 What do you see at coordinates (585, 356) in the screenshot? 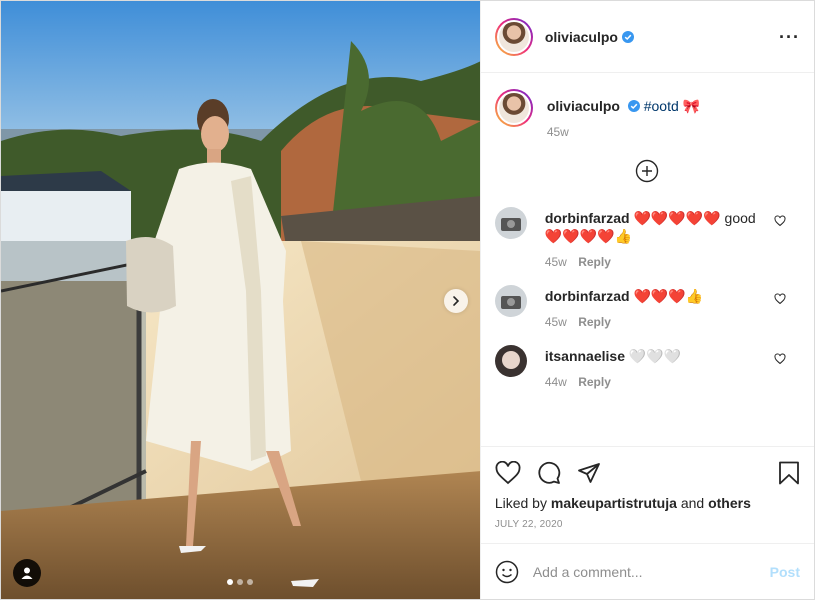
I see `comment-username: itsannaelise` at bounding box center [585, 356].